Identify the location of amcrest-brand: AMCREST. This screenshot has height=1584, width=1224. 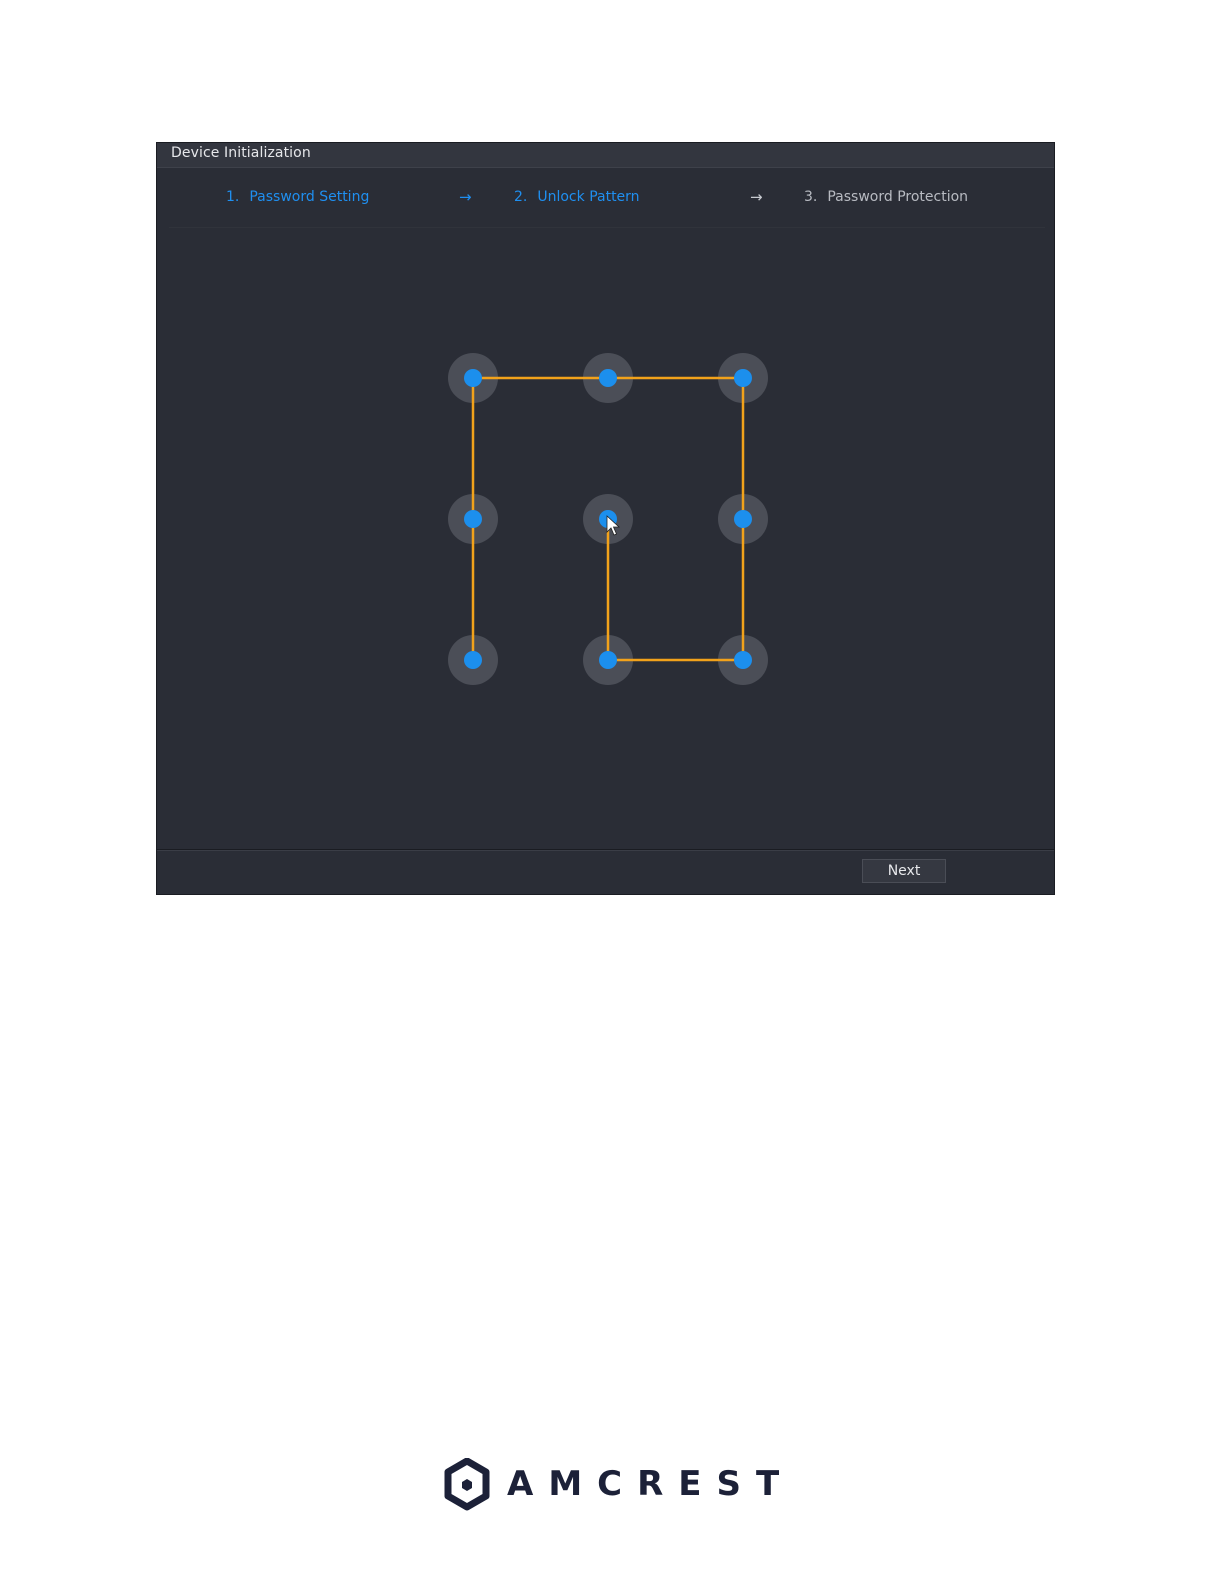
(613, 1486).